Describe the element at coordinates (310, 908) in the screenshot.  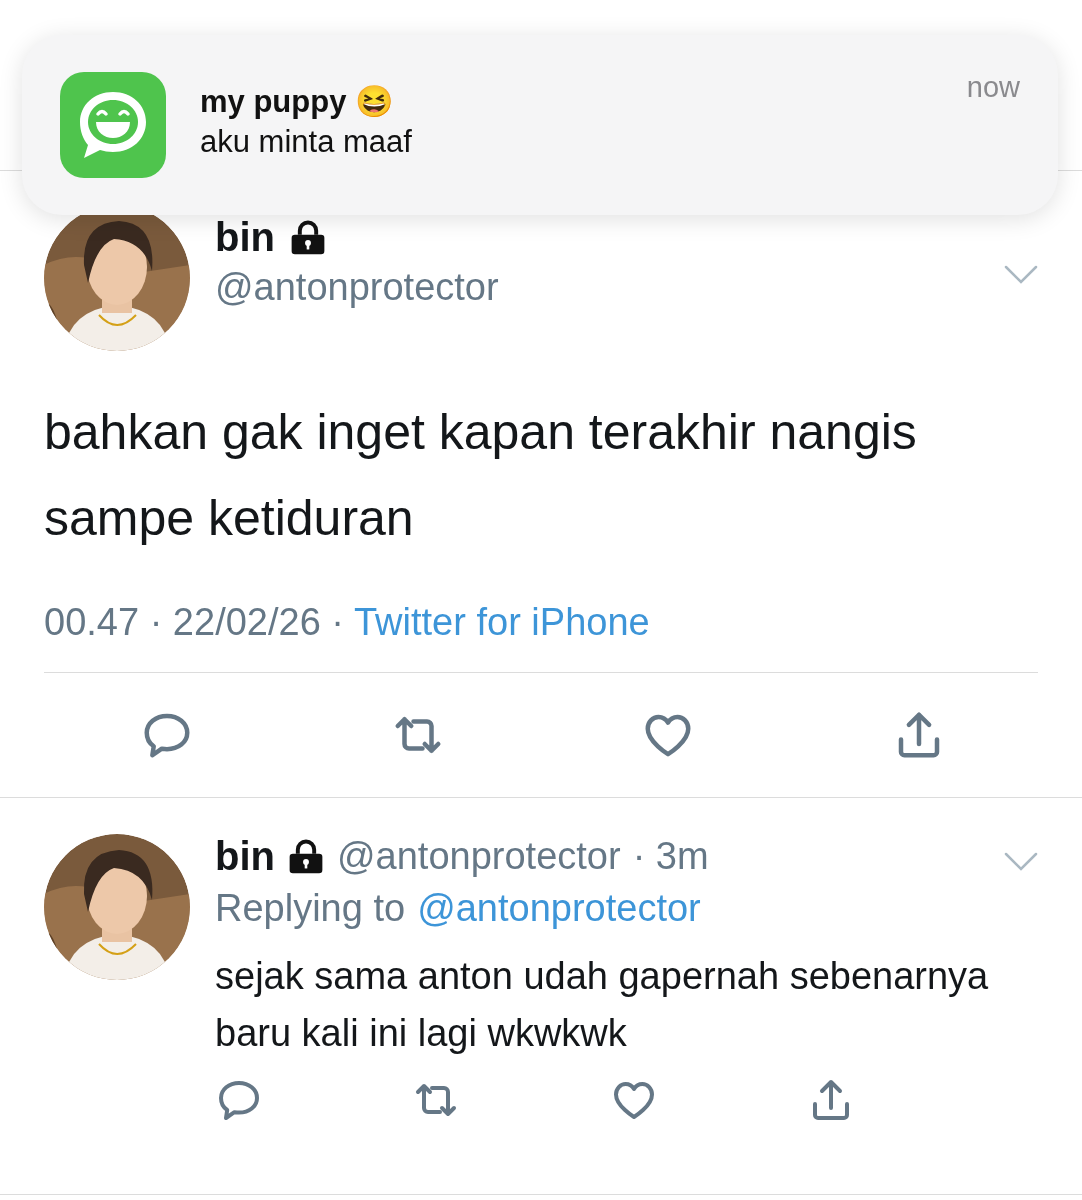
I see `replying-label: Replying to` at that location.